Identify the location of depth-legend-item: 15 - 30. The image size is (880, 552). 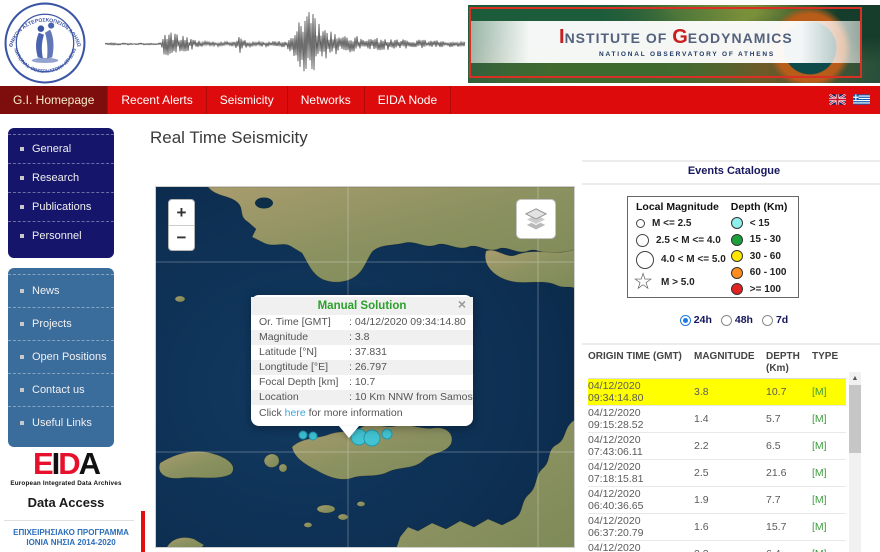
(762, 240).